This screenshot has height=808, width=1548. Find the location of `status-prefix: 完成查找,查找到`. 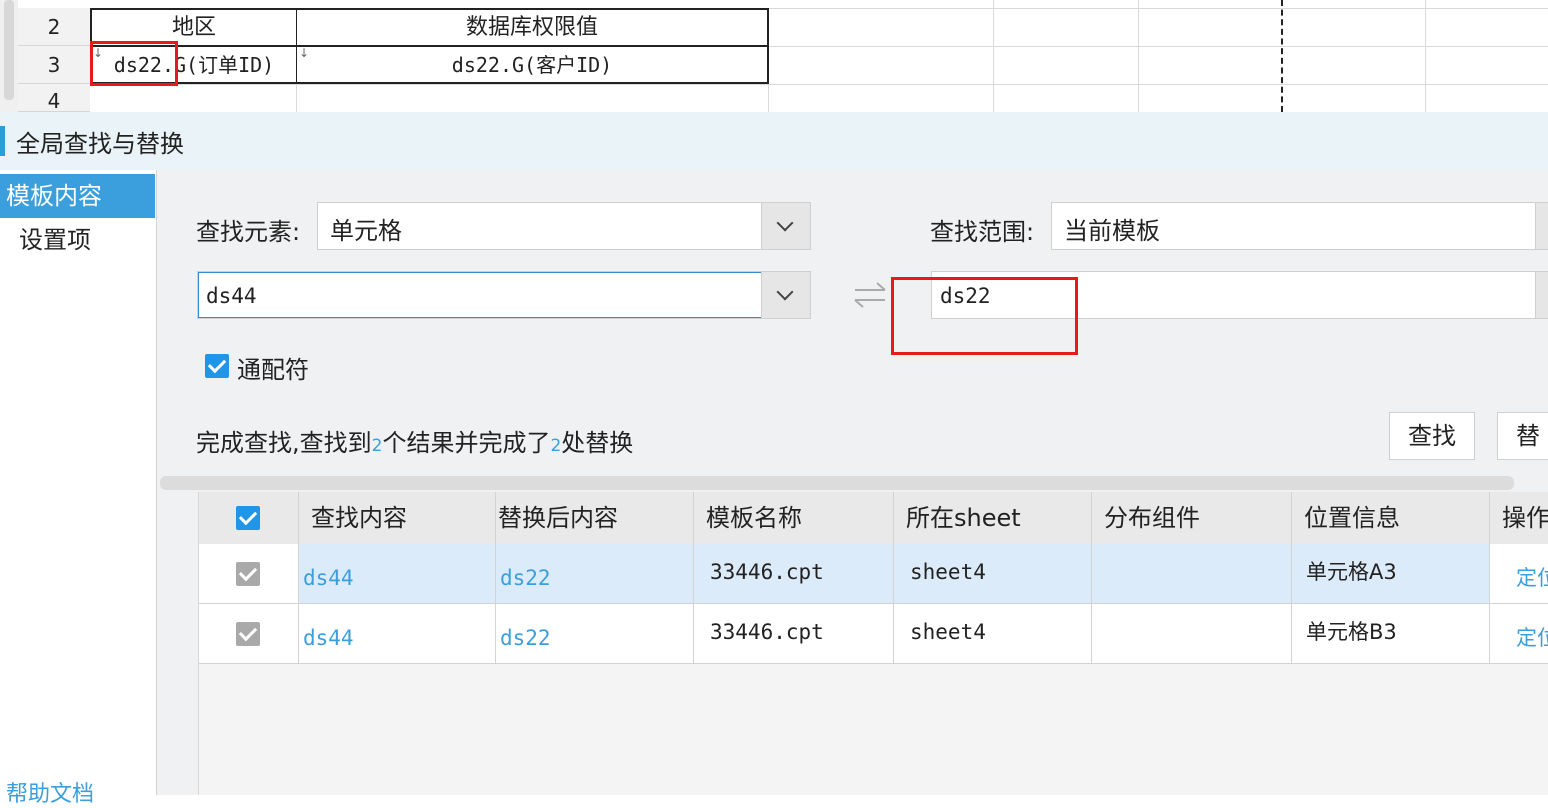

status-prefix: 完成查找,查找到 is located at coordinates (284, 443).